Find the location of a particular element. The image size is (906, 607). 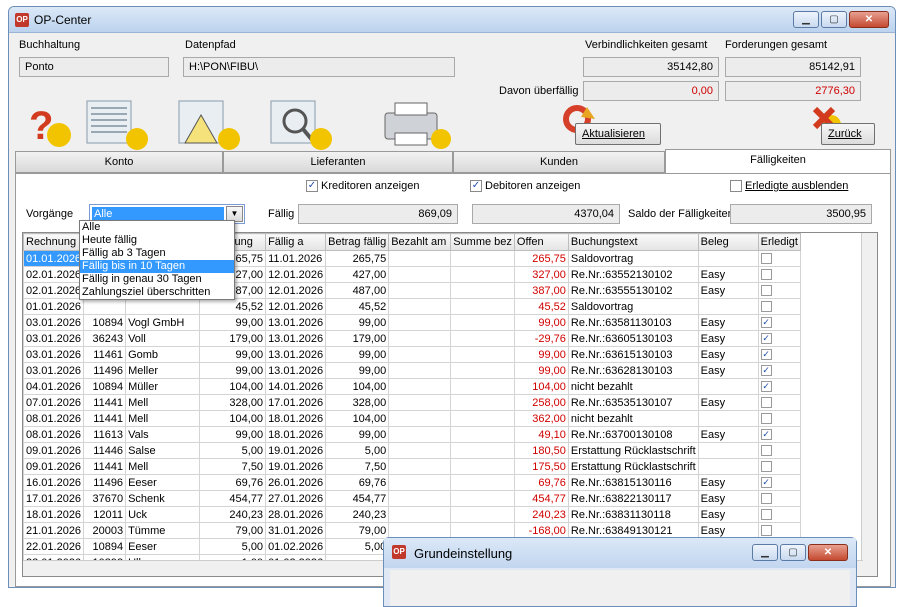

column-header: Beleg is located at coordinates (728, 242).